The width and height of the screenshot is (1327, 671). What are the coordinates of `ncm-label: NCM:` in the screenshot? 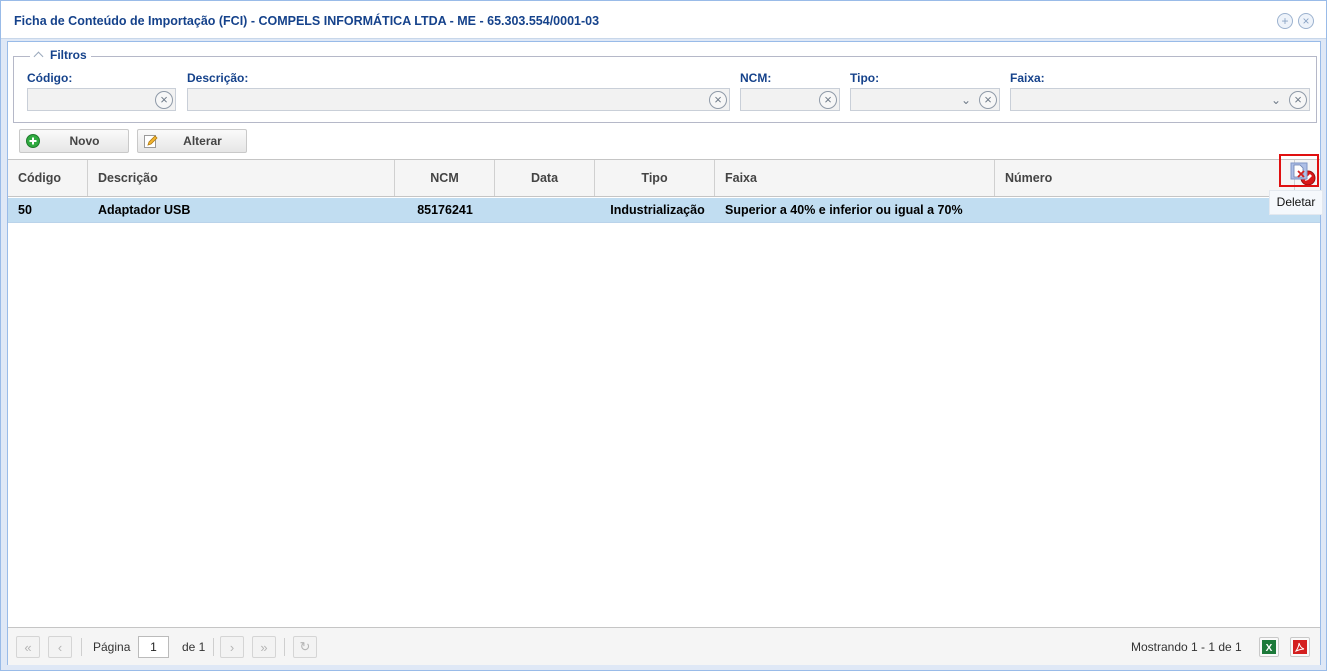 It's located at (756, 78).